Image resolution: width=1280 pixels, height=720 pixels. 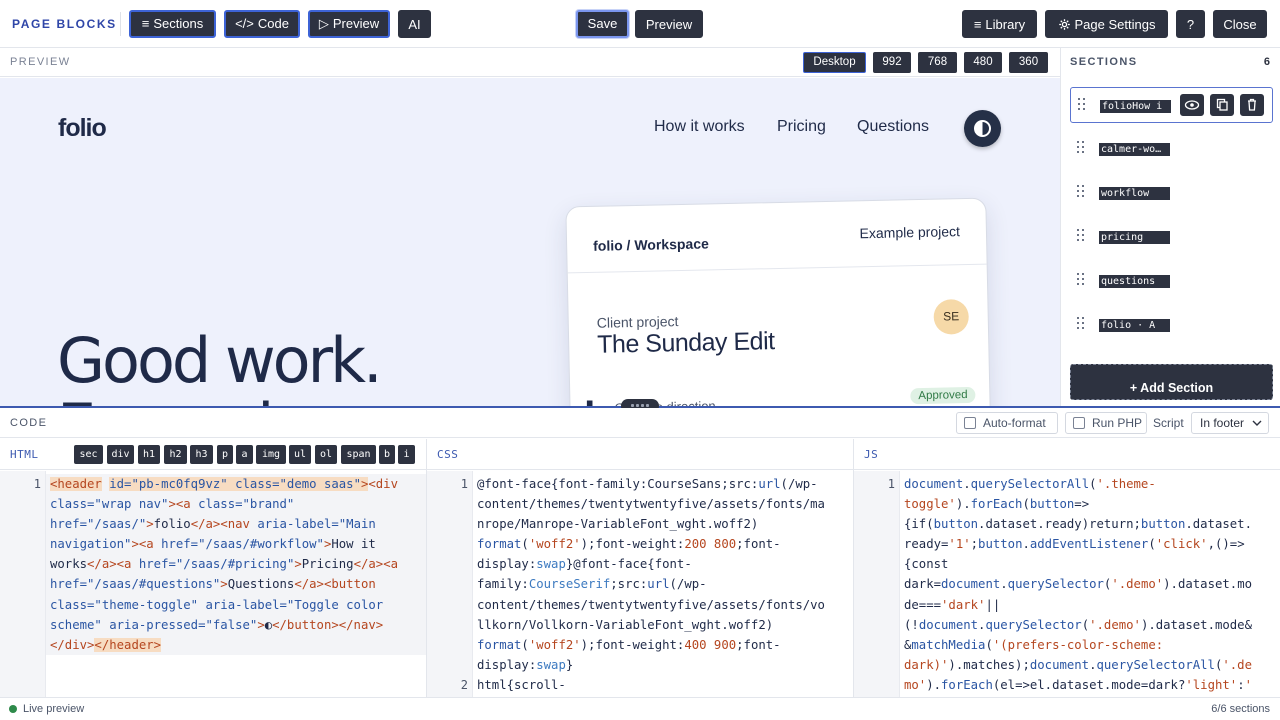 I want to click on css-pane-title: CSS, so click(x=448, y=454).